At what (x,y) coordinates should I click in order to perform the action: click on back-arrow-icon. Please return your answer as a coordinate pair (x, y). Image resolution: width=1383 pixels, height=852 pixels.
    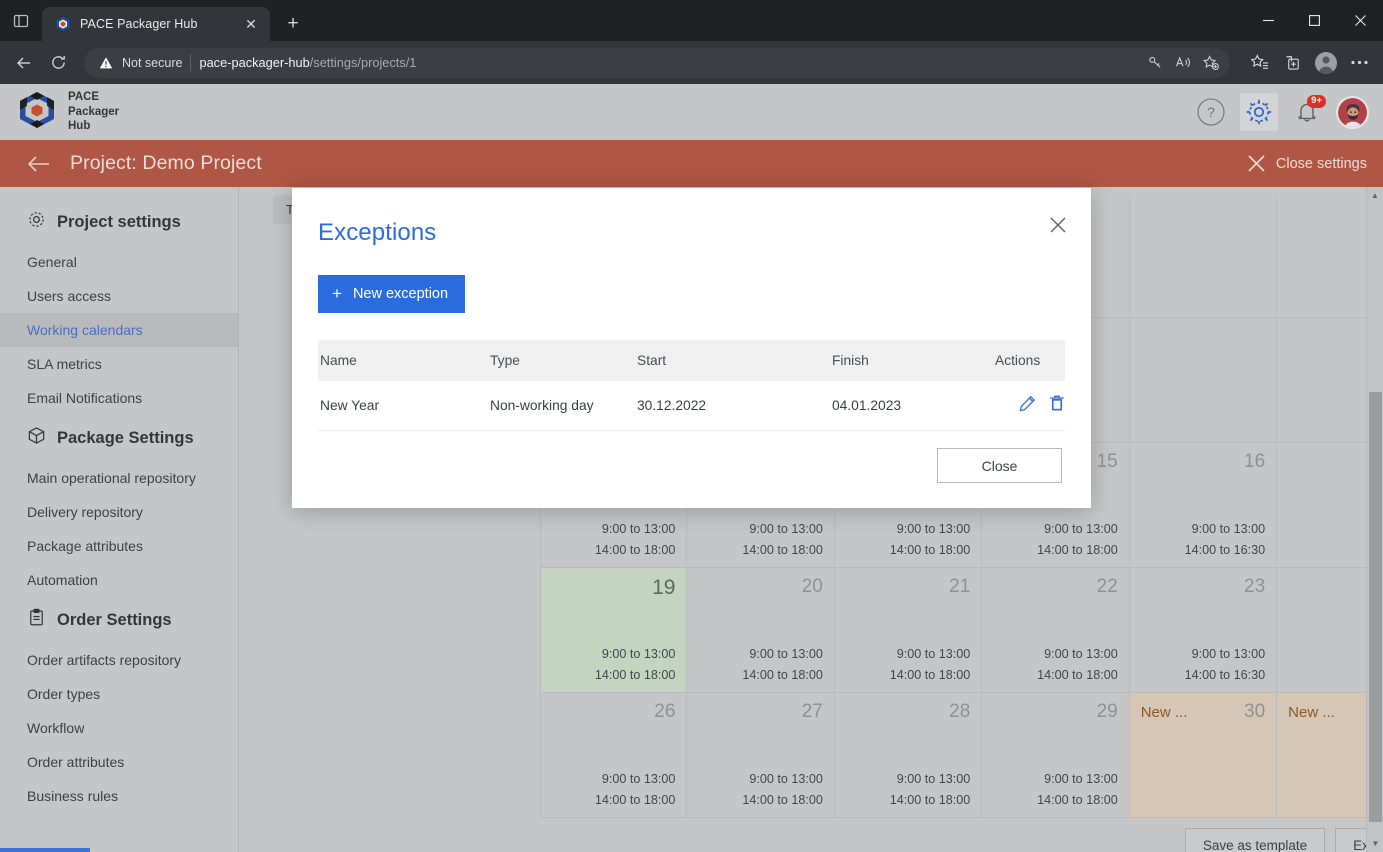
    Looking at the image, I should click on (24, 63).